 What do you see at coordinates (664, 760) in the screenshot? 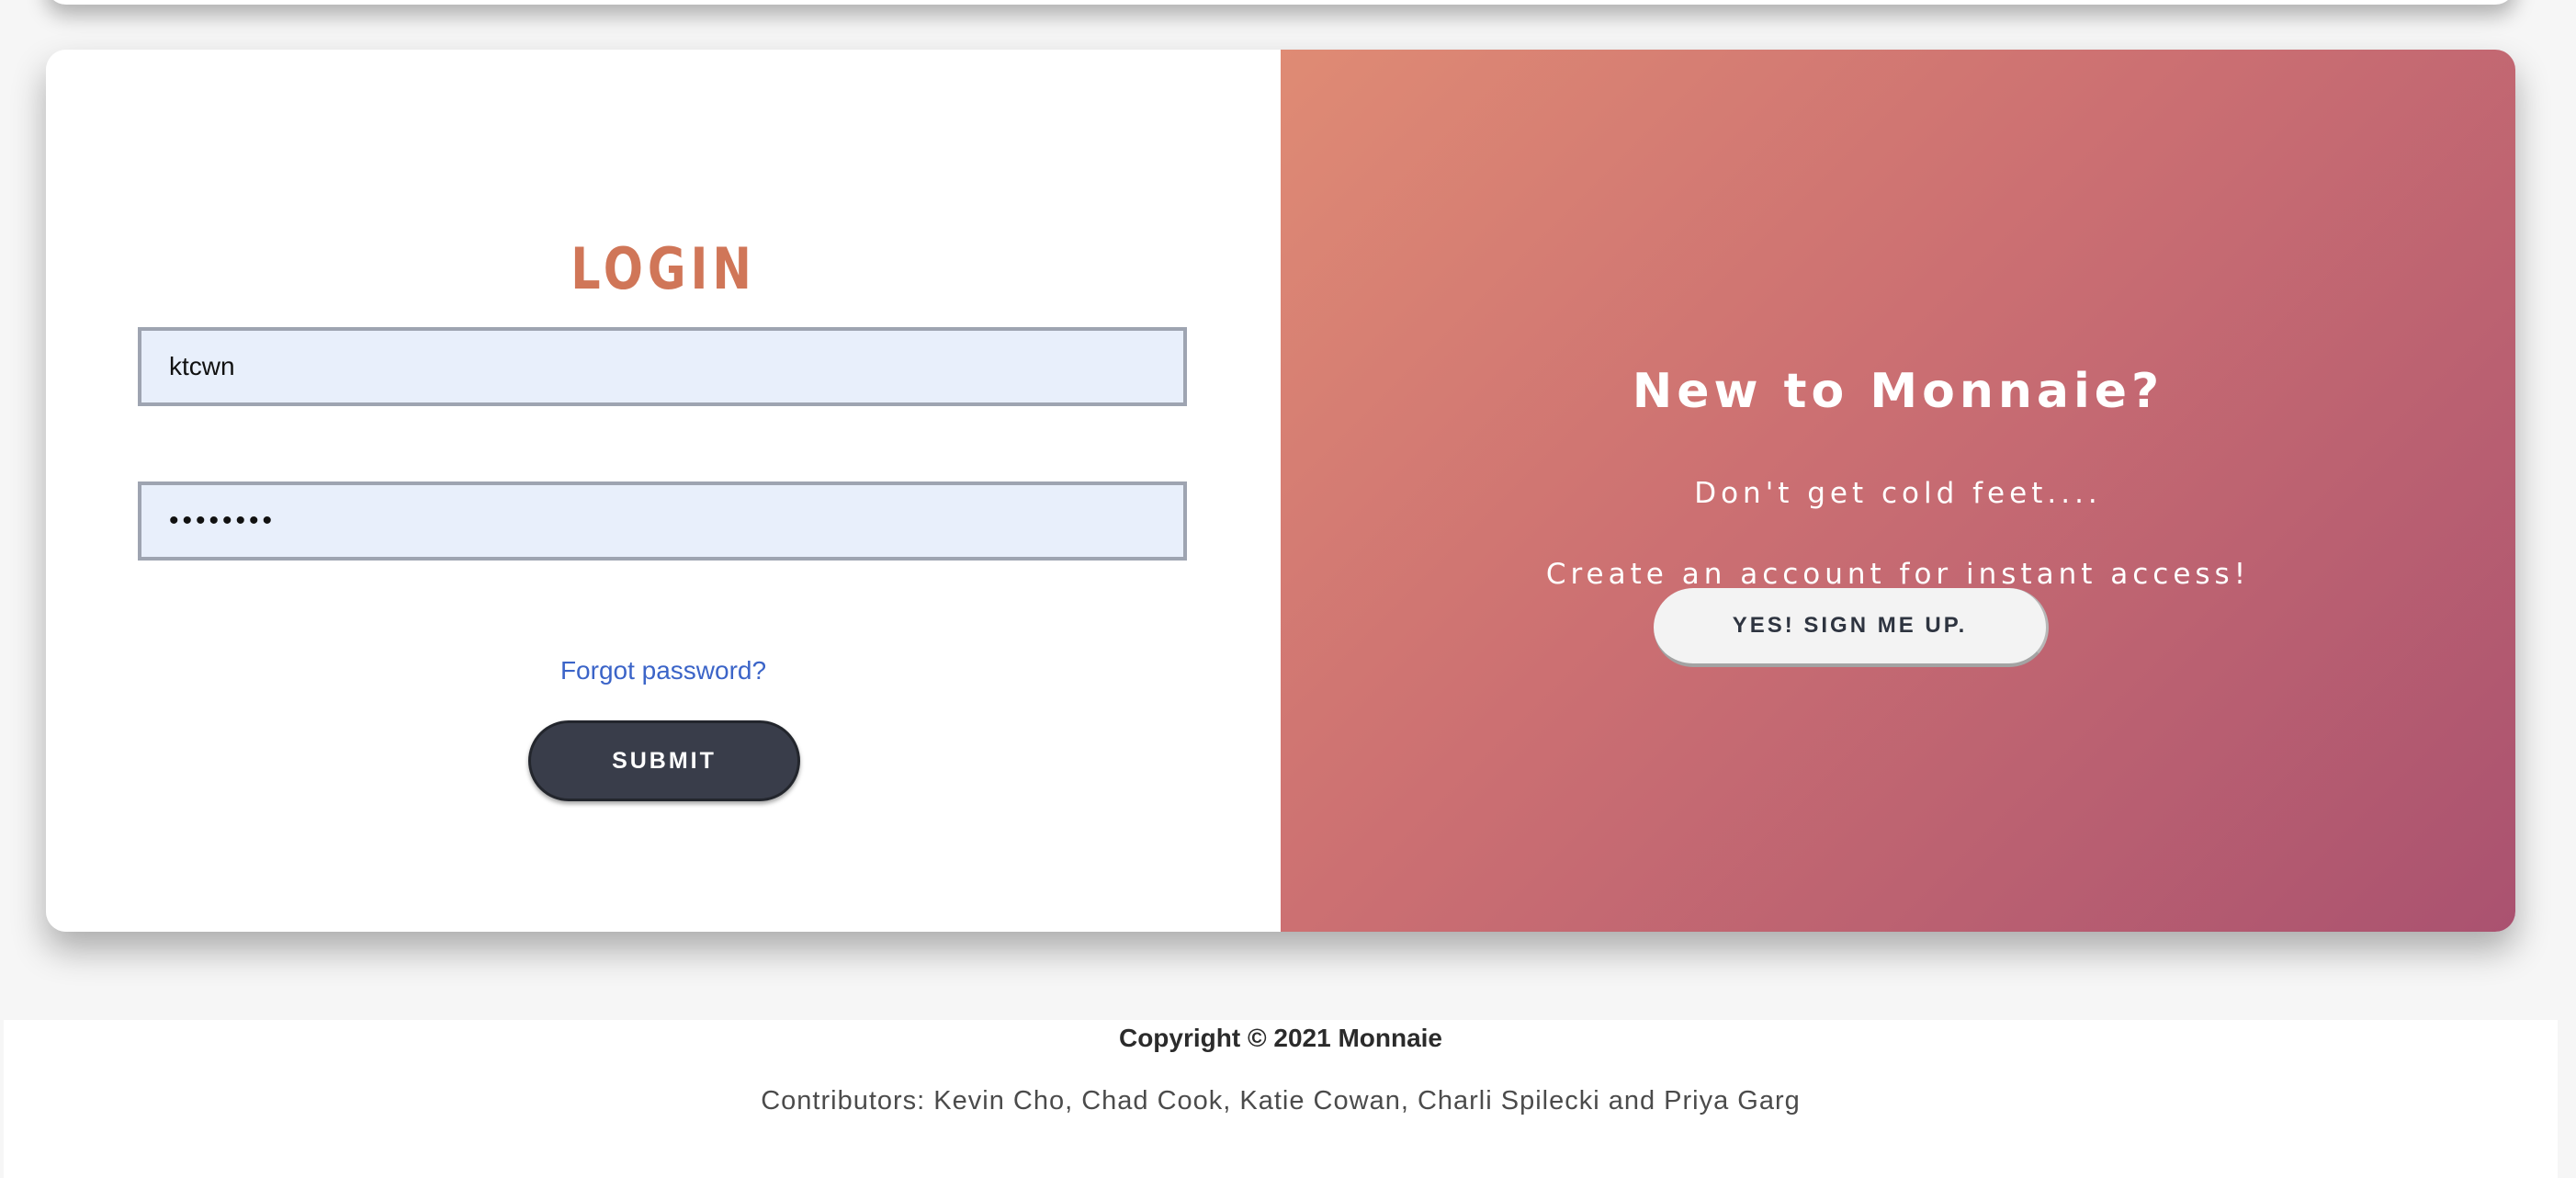
I see `submit-button: SUBMIT` at bounding box center [664, 760].